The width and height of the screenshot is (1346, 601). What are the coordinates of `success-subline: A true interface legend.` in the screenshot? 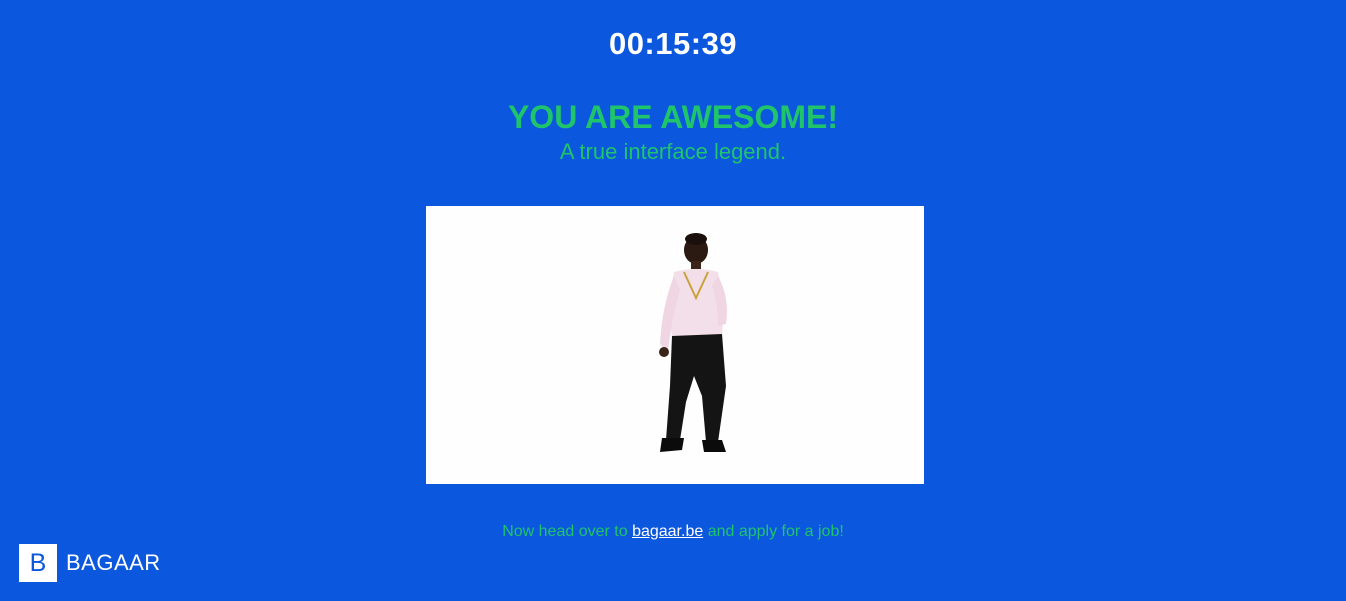 It's located at (673, 151).